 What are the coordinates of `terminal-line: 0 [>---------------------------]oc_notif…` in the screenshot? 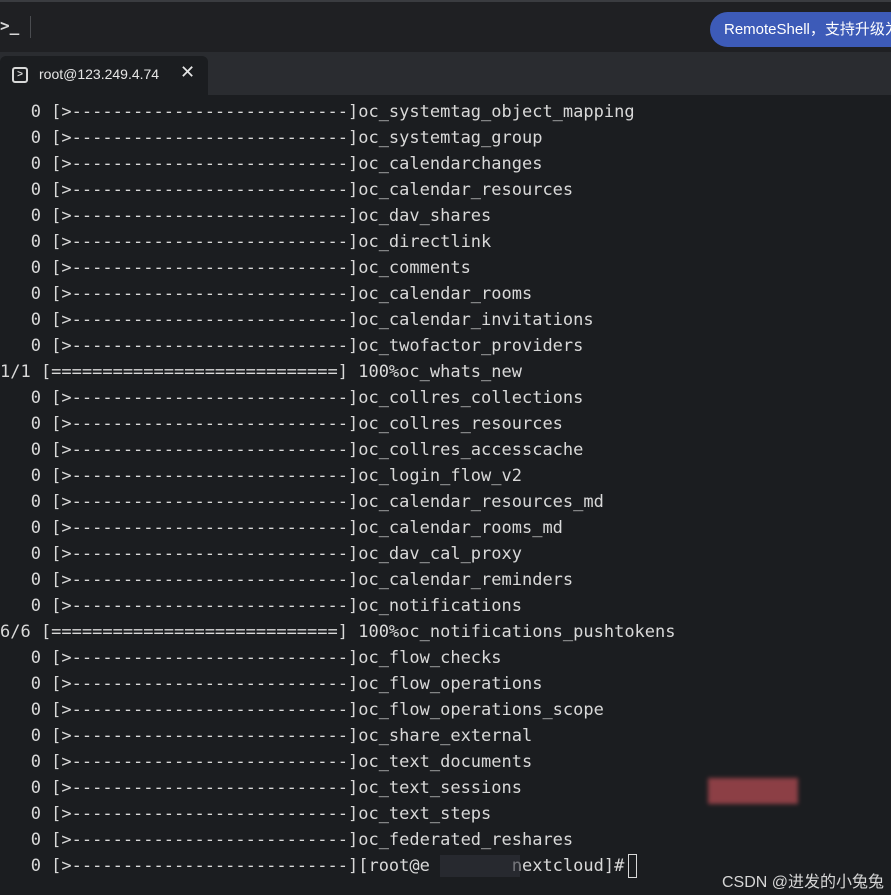 It's located at (261, 606).